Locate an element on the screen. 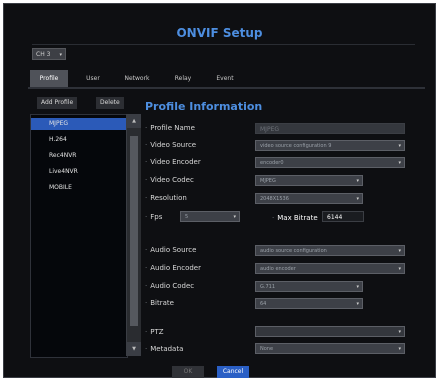  ptz-label-text: PTZ is located at coordinates (157, 332).